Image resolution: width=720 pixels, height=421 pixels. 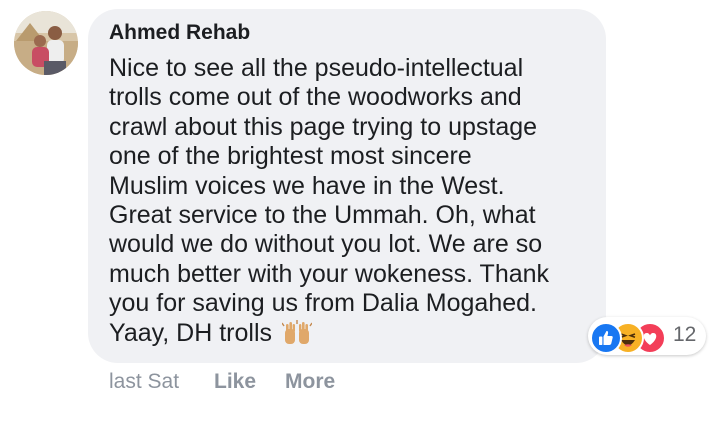 I want to click on comment-author-name: Ahmed Rehab, so click(x=179, y=33).